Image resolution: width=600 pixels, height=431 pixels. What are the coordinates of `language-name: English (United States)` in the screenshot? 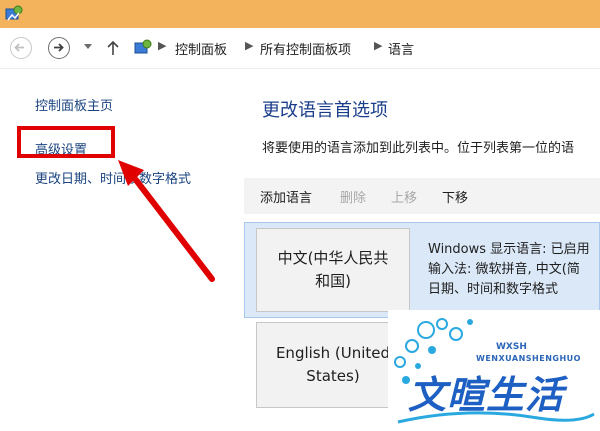 It's located at (333, 364).